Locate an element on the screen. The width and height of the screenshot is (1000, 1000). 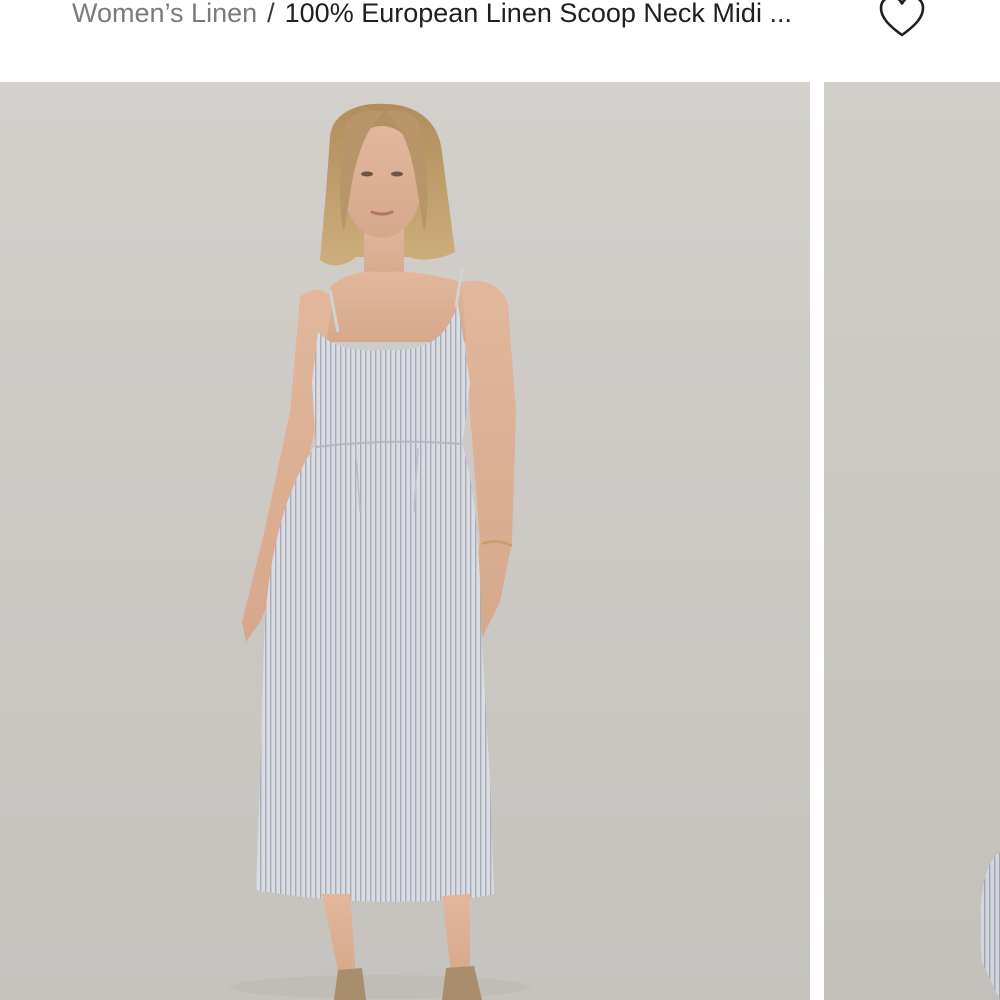
next-image-preview is located at coordinates (990, 926).